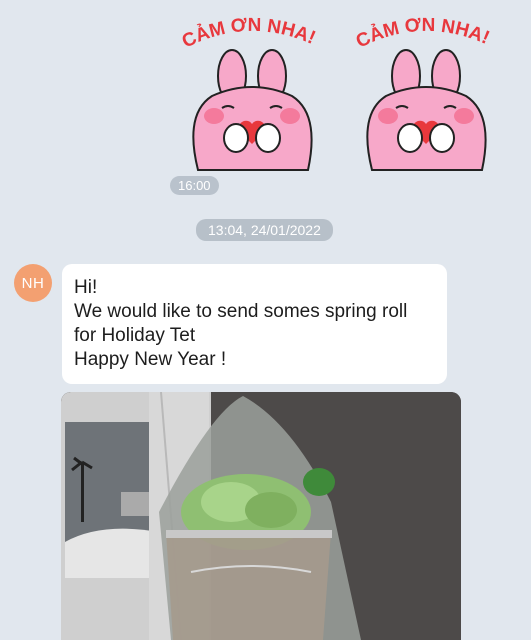 This screenshot has height=640, width=531. I want to click on sticker-thank-you-1: CẢM ƠN NHA!, so click(252, 90).